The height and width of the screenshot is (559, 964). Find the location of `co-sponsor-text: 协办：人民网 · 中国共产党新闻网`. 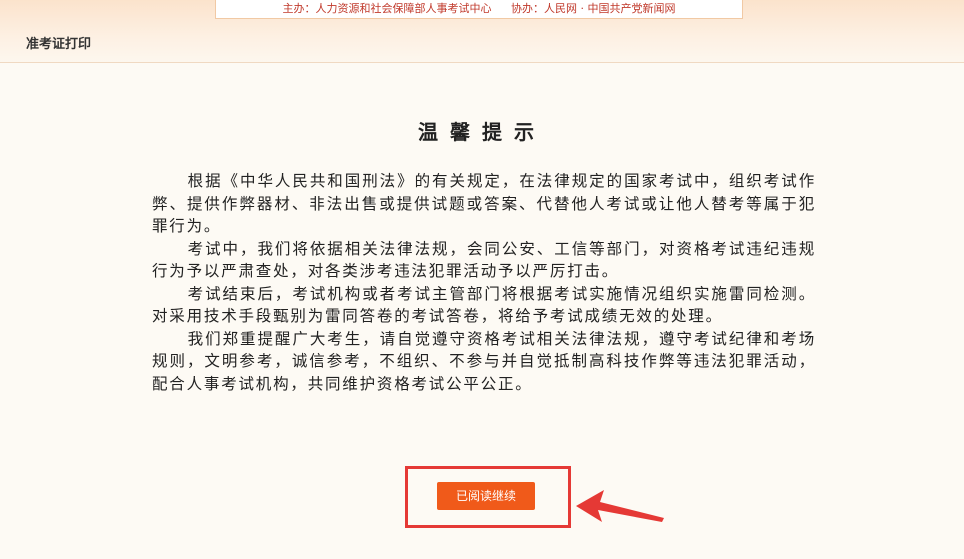

co-sponsor-text: 协办：人民网 · 中国共产党新闻网 is located at coordinates (593, 8).